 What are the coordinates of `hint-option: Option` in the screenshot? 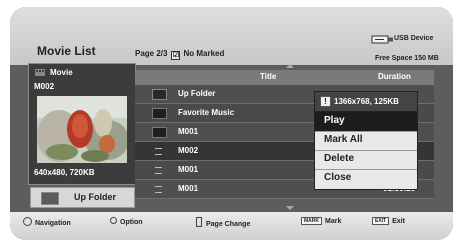 It's located at (126, 221).